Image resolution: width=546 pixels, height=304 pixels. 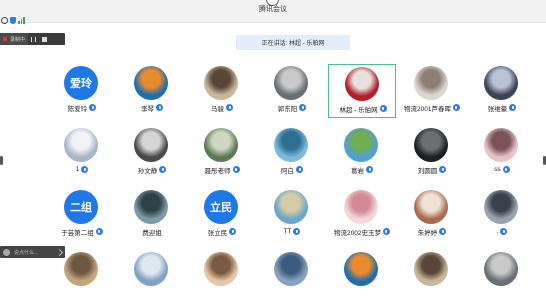 What do you see at coordinates (81, 83) in the screenshot?
I see `avatar: 爱玲` at bounding box center [81, 83].